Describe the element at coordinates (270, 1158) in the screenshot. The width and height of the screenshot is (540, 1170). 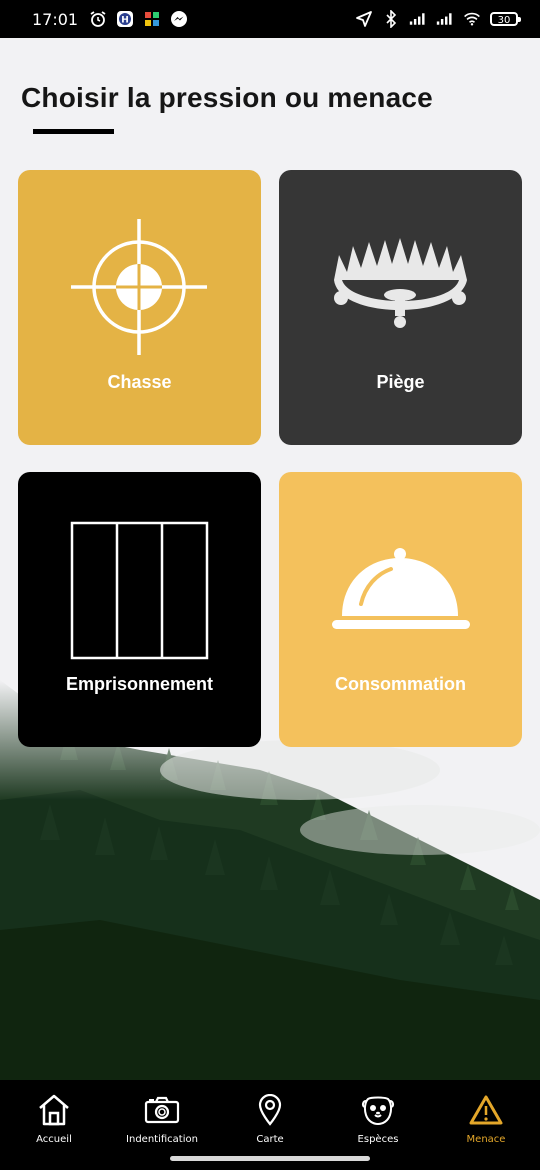
I see `home-indicator` at that location.